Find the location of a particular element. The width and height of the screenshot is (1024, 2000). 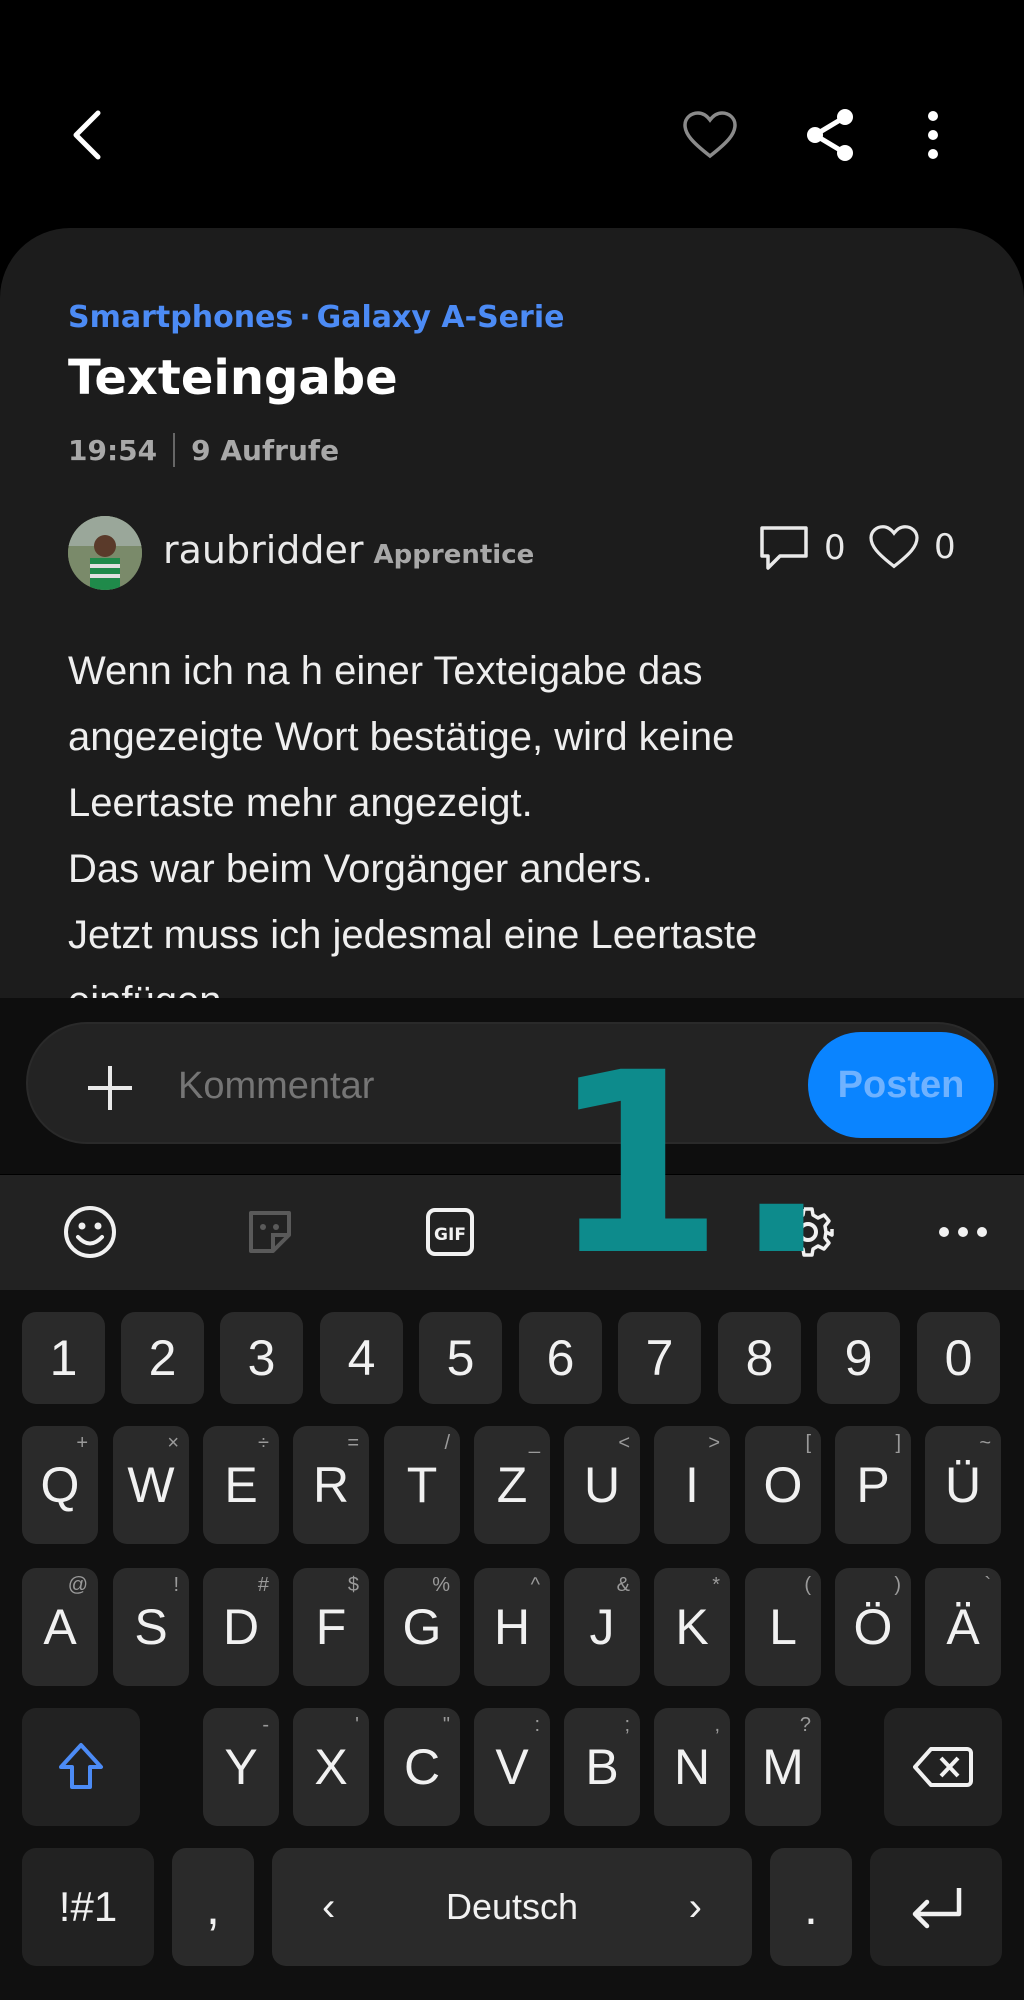

key-label: K is located at coordinates (692, 1627).